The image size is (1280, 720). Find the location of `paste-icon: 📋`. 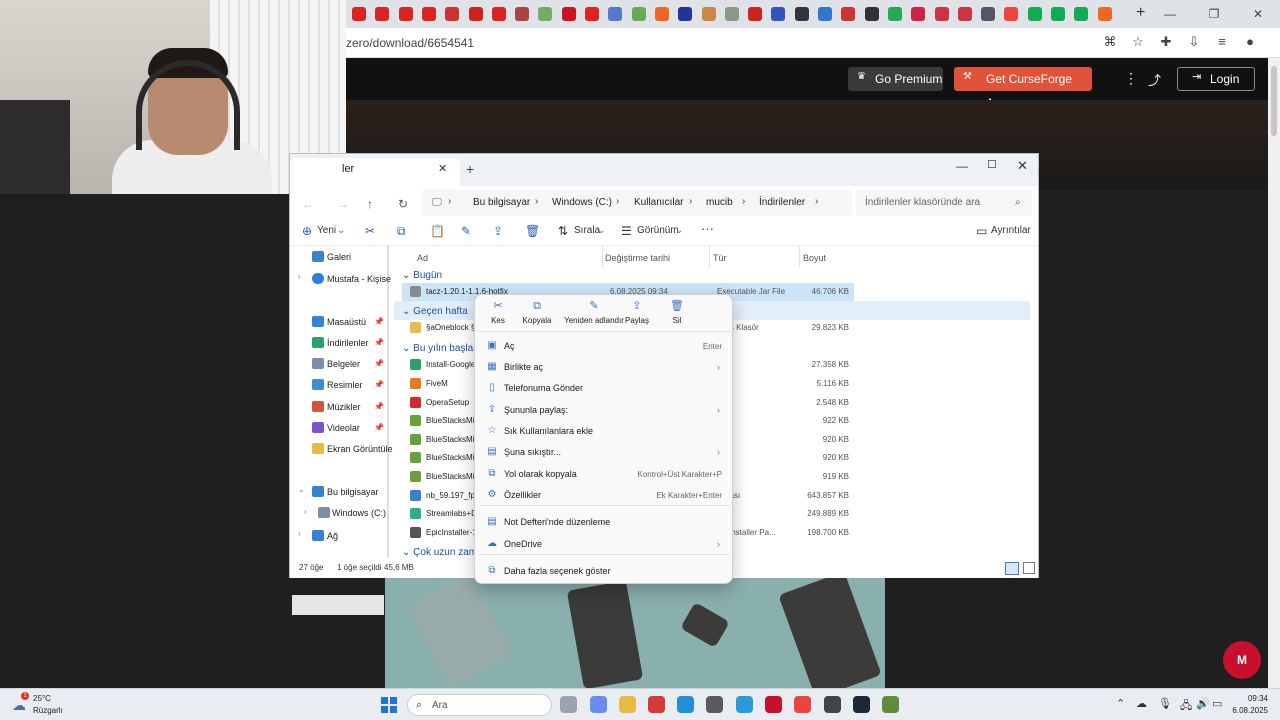

paste-icon: 📋 is located at coordinates (437, 231).